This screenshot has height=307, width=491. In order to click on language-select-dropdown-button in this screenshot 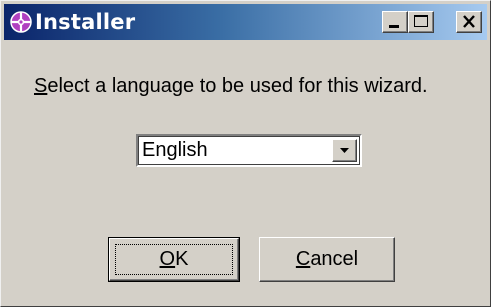, I will do `click(344, 150)`.